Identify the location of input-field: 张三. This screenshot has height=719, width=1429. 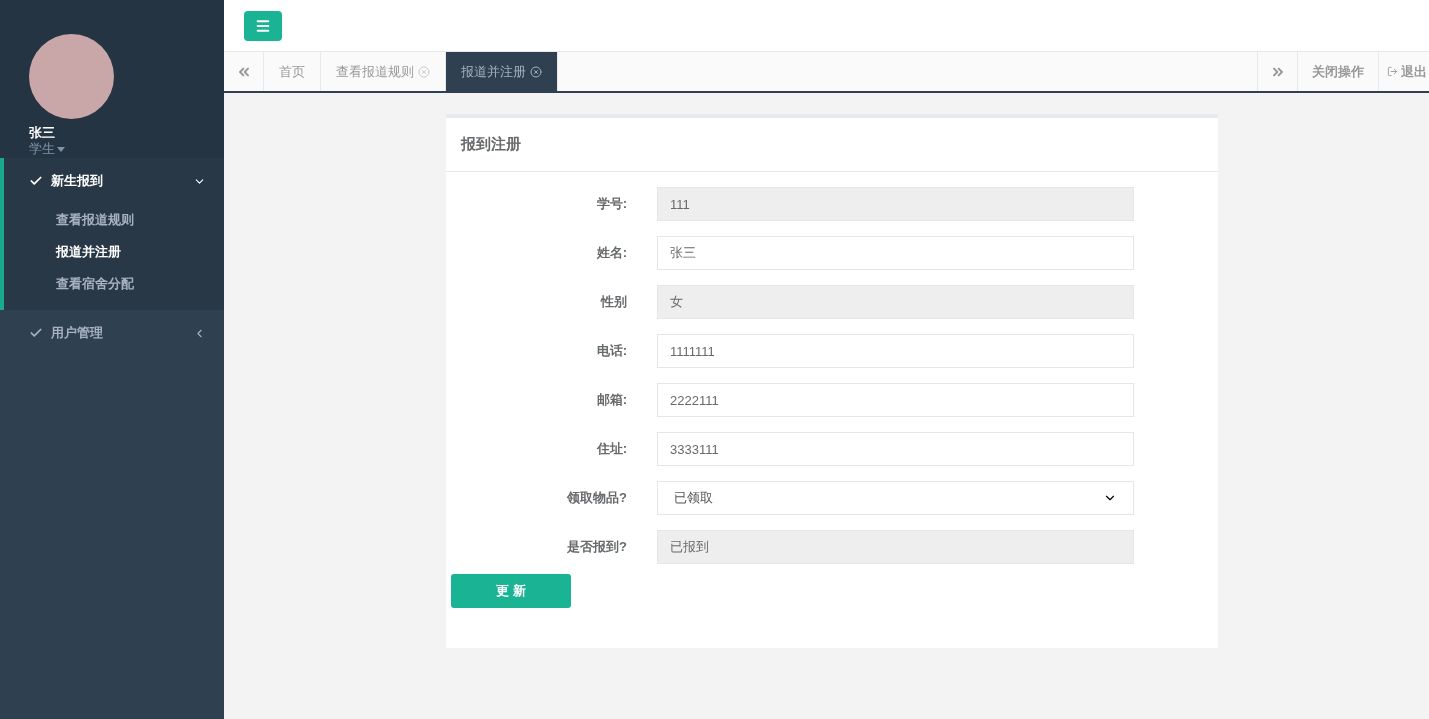
(895, 253).